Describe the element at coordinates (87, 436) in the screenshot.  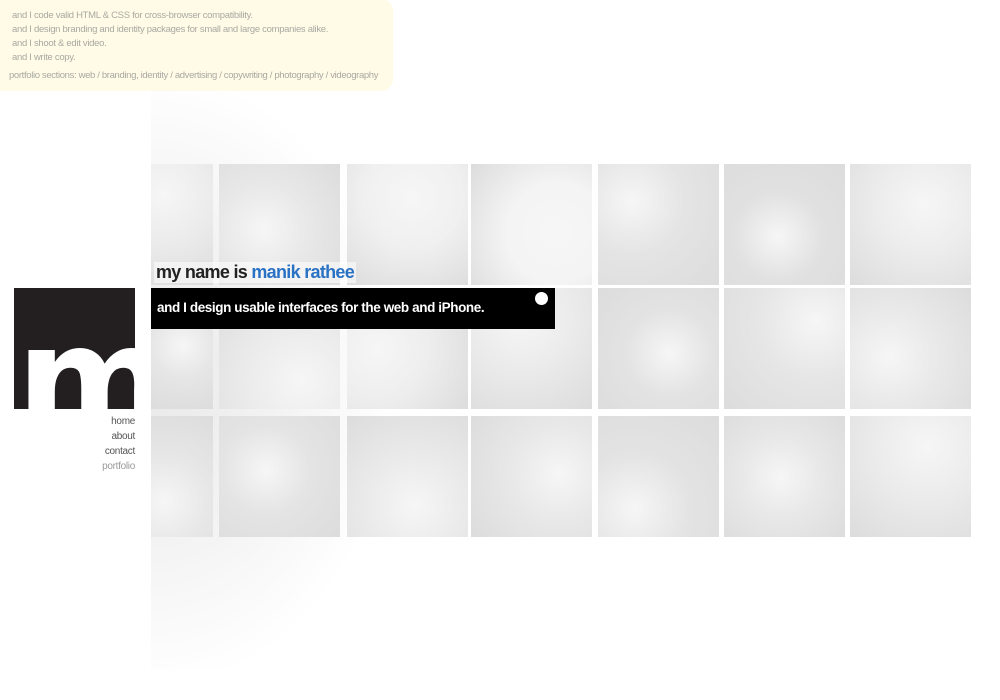
I see `nav-about: about` at that location.